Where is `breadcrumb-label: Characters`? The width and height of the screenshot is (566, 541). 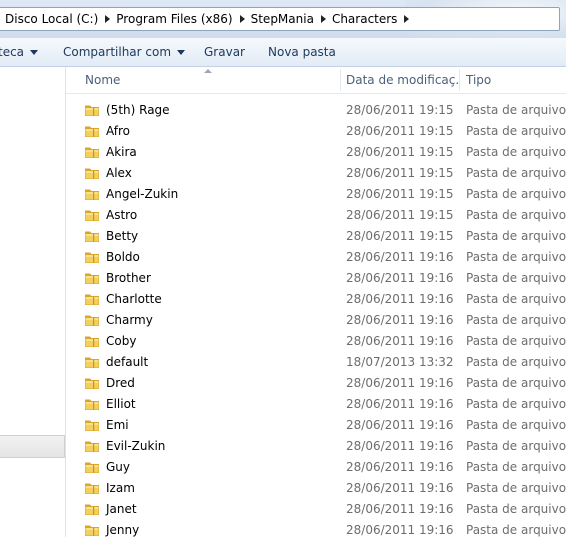
breadcrumb-label: Characters is located at coordinates (365, 19).